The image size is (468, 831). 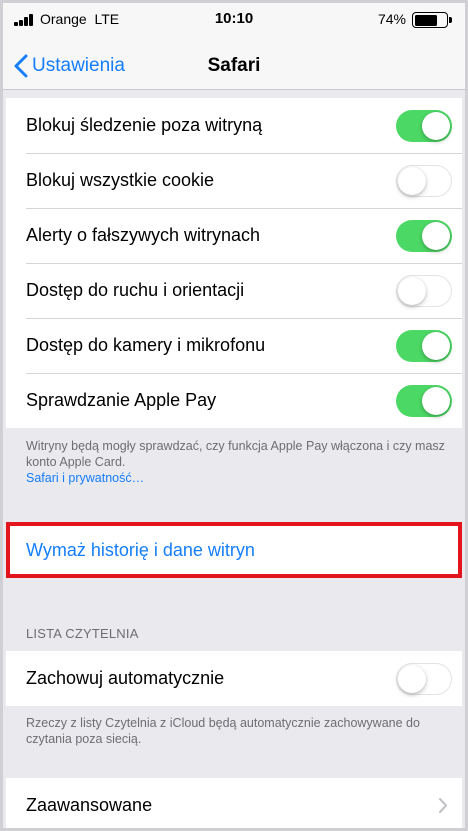 I want to click on page-title: Safari, so click(x=234, y=65).